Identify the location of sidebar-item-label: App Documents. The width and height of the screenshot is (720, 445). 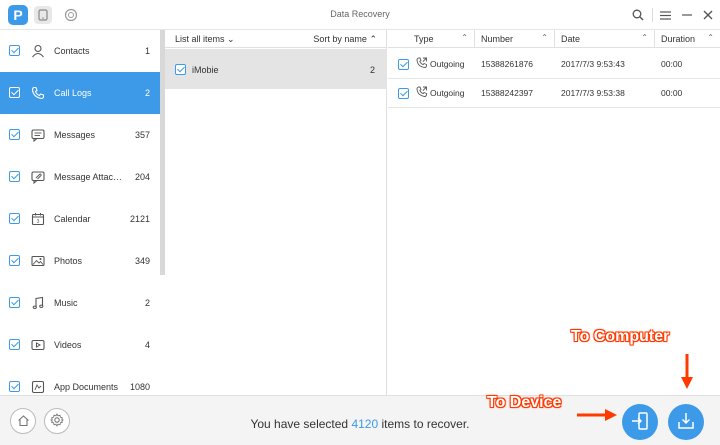
(86, 387).